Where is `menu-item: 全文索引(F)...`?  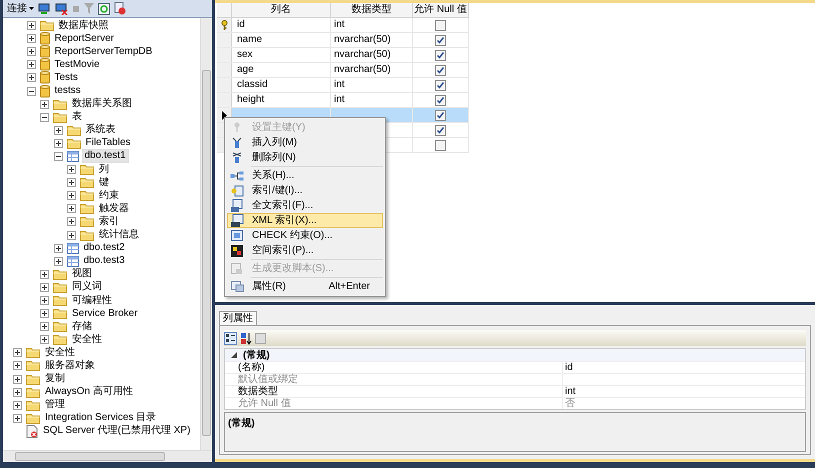
menu-item: 全文索引(F)... is located at coordinates (305, 205).